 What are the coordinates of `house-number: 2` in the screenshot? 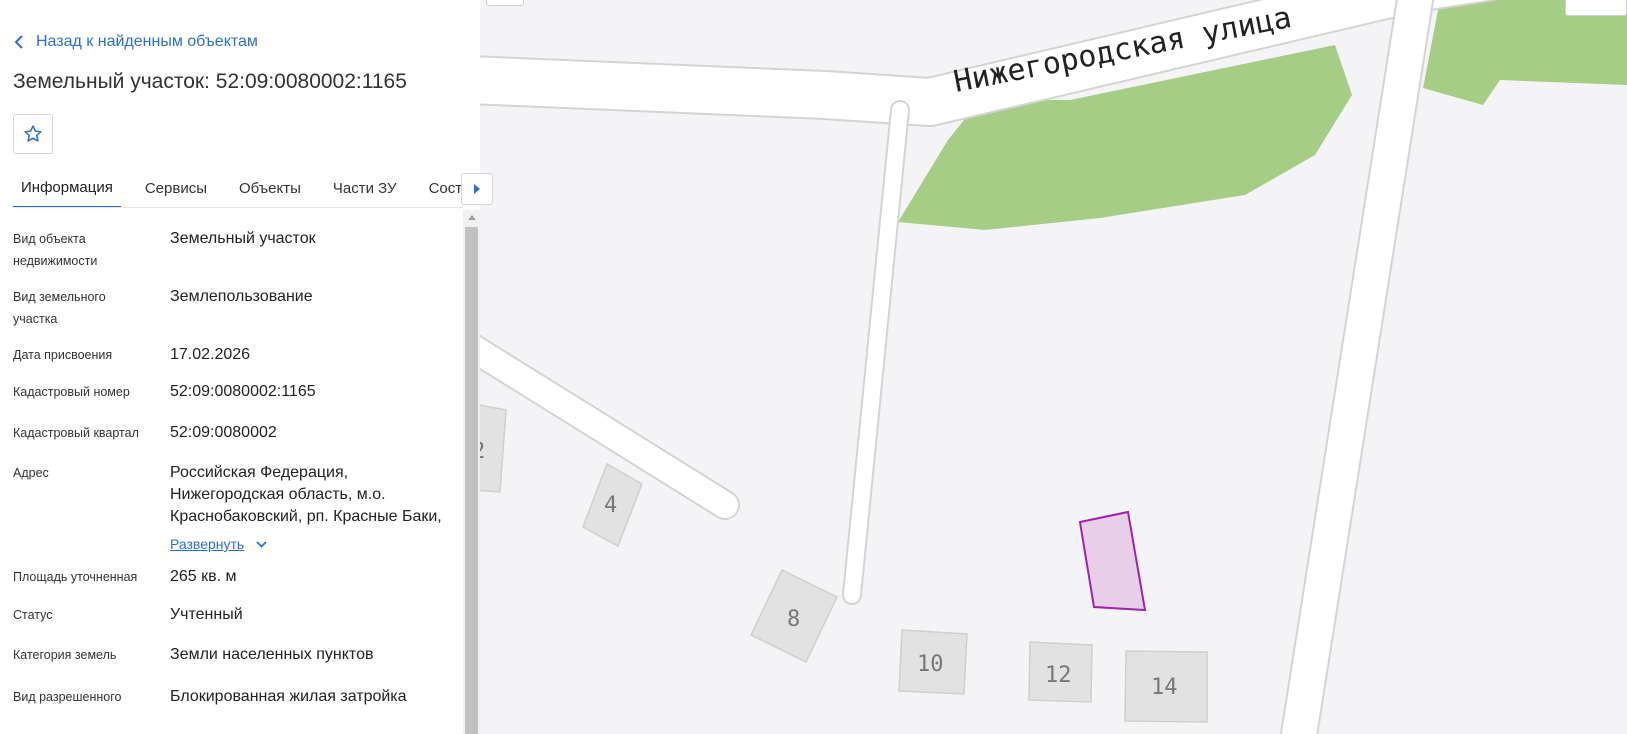 It's located at (482, 451).